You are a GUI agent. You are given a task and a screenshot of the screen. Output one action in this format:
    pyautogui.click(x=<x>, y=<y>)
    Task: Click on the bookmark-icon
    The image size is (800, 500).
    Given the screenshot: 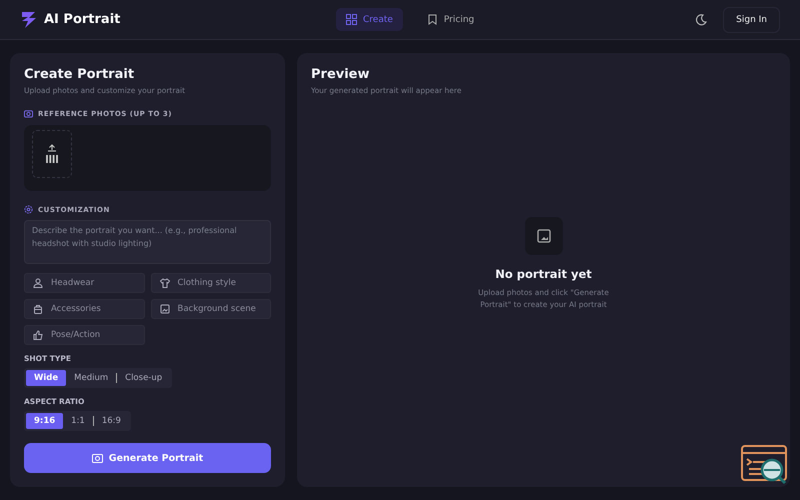 What is the action you would take?
    pyautogui.click(x=432, y=19)
    